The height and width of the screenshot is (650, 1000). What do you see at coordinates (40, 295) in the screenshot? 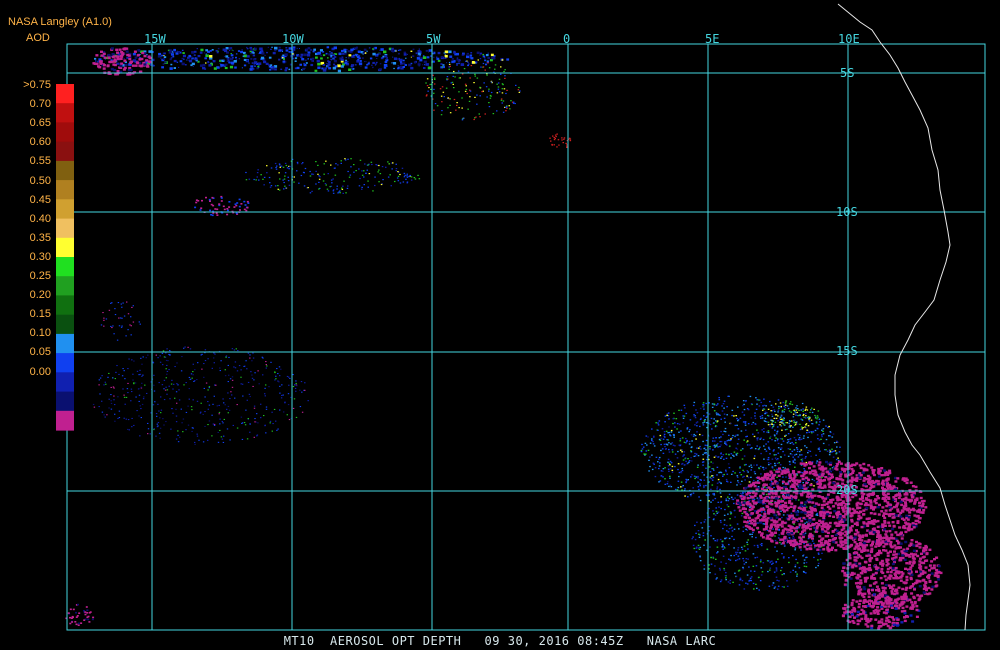
I see `legend-label: 0.20` at bounding box center [40, 295].